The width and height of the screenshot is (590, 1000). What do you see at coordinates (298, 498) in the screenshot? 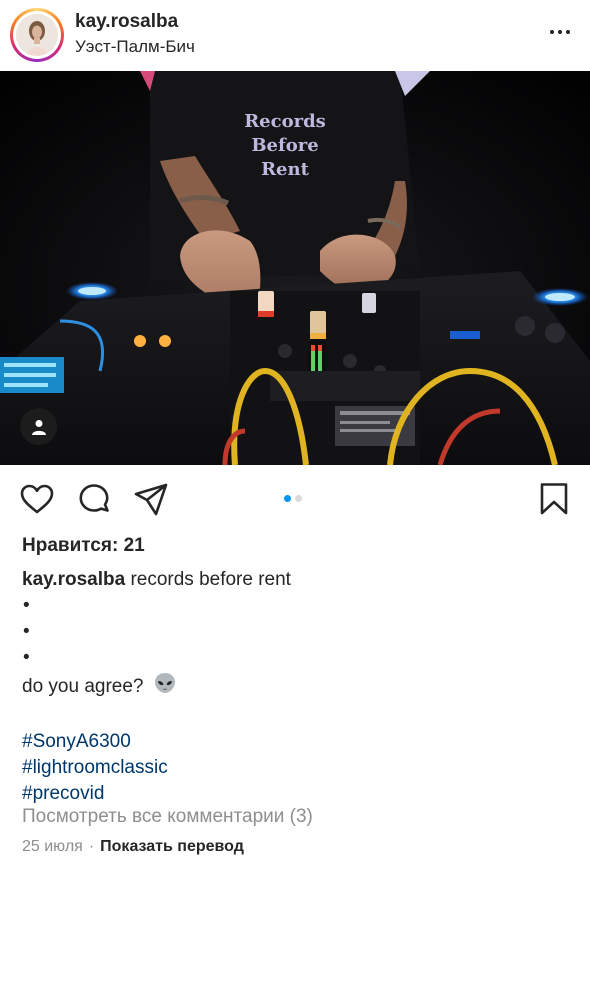
I see `carousel-dot` at bounding box center [298, 498].